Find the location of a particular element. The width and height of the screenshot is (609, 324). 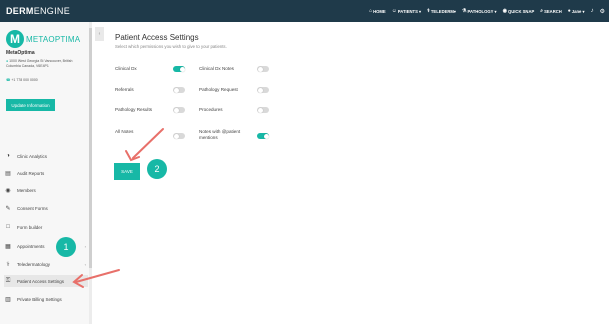

arrow-to-save-button is located at coordinates (144, 145).